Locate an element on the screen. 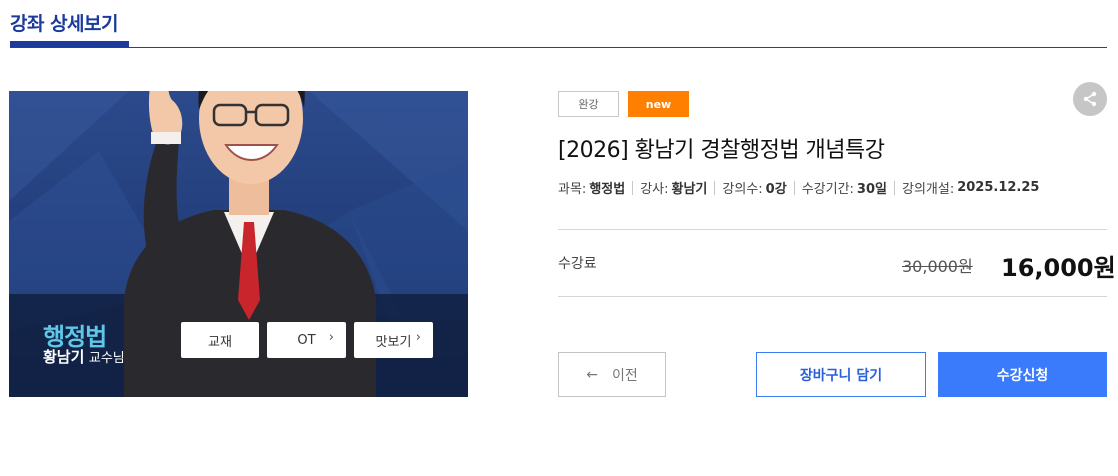  heading-underline is located at coordinates (69, 44).